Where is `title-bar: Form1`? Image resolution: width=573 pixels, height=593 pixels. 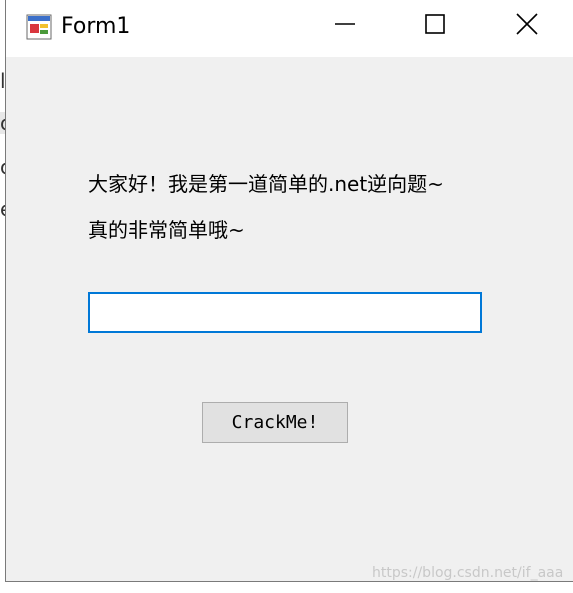 title-bar: Form1 is located at coordinates (289, 28).